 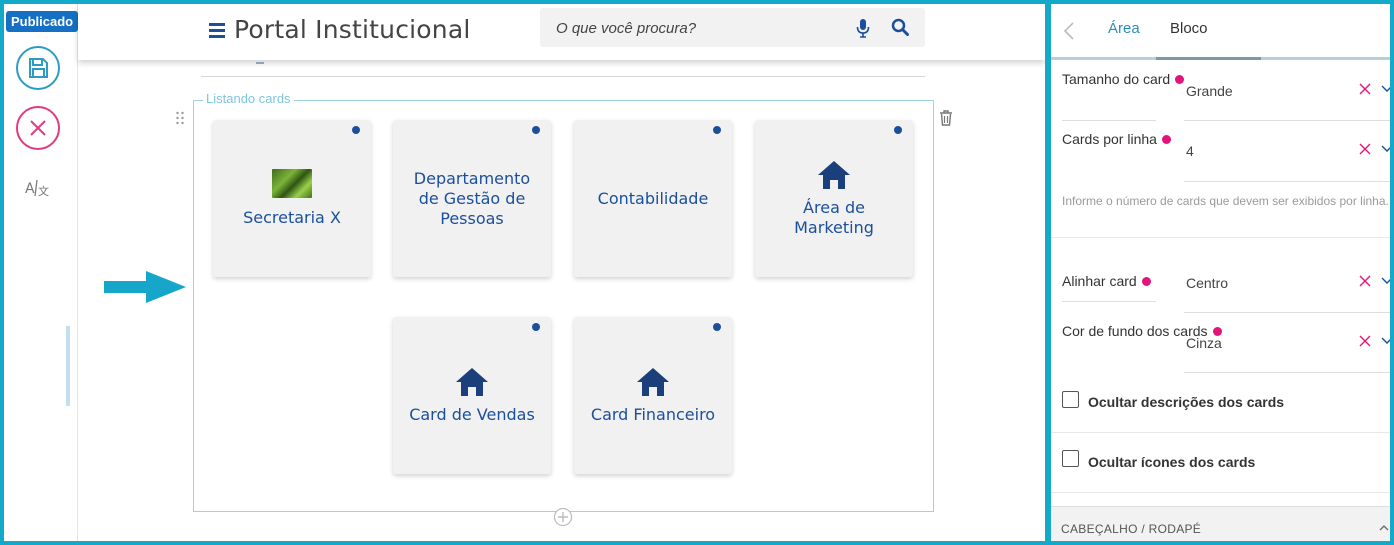 What do you see at coordinates (1123, 79) in the screenshot?
I see `field-label-tamanho-card: Tamanho do card` at bounding box center [1123, 79].